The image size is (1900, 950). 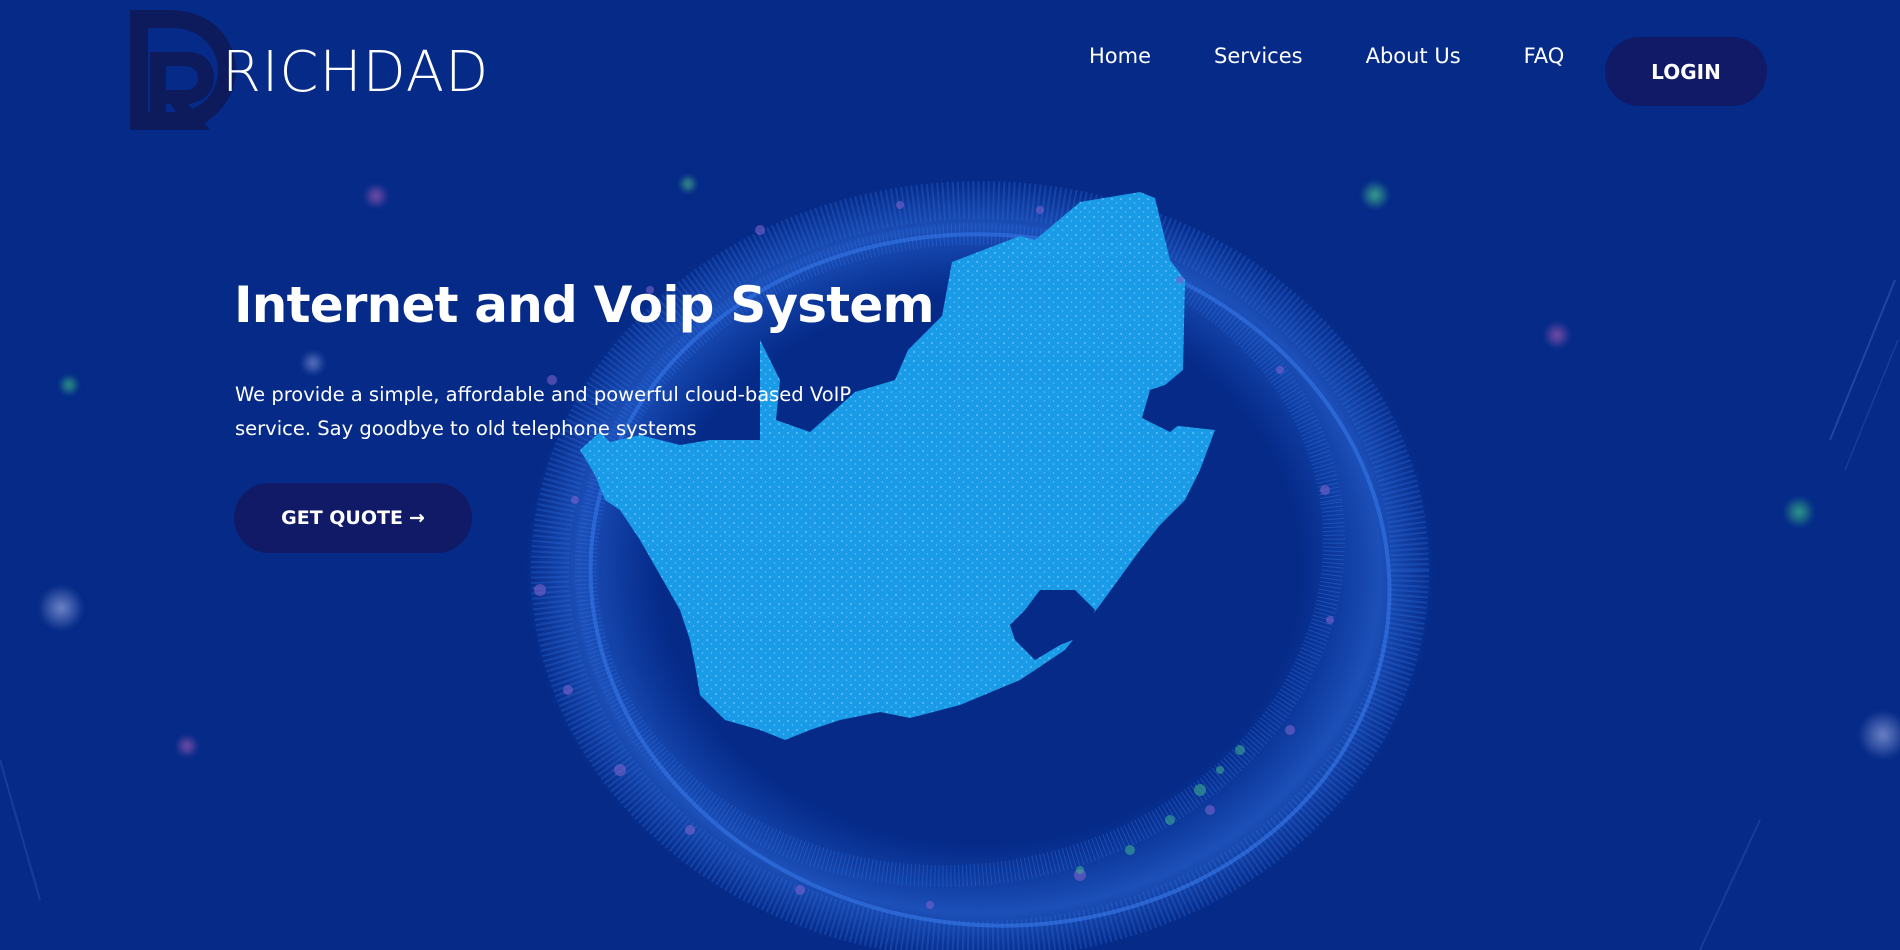 I want to click on main-navigation: Home Services About Us FAQ, so click(x=1326, y=56).